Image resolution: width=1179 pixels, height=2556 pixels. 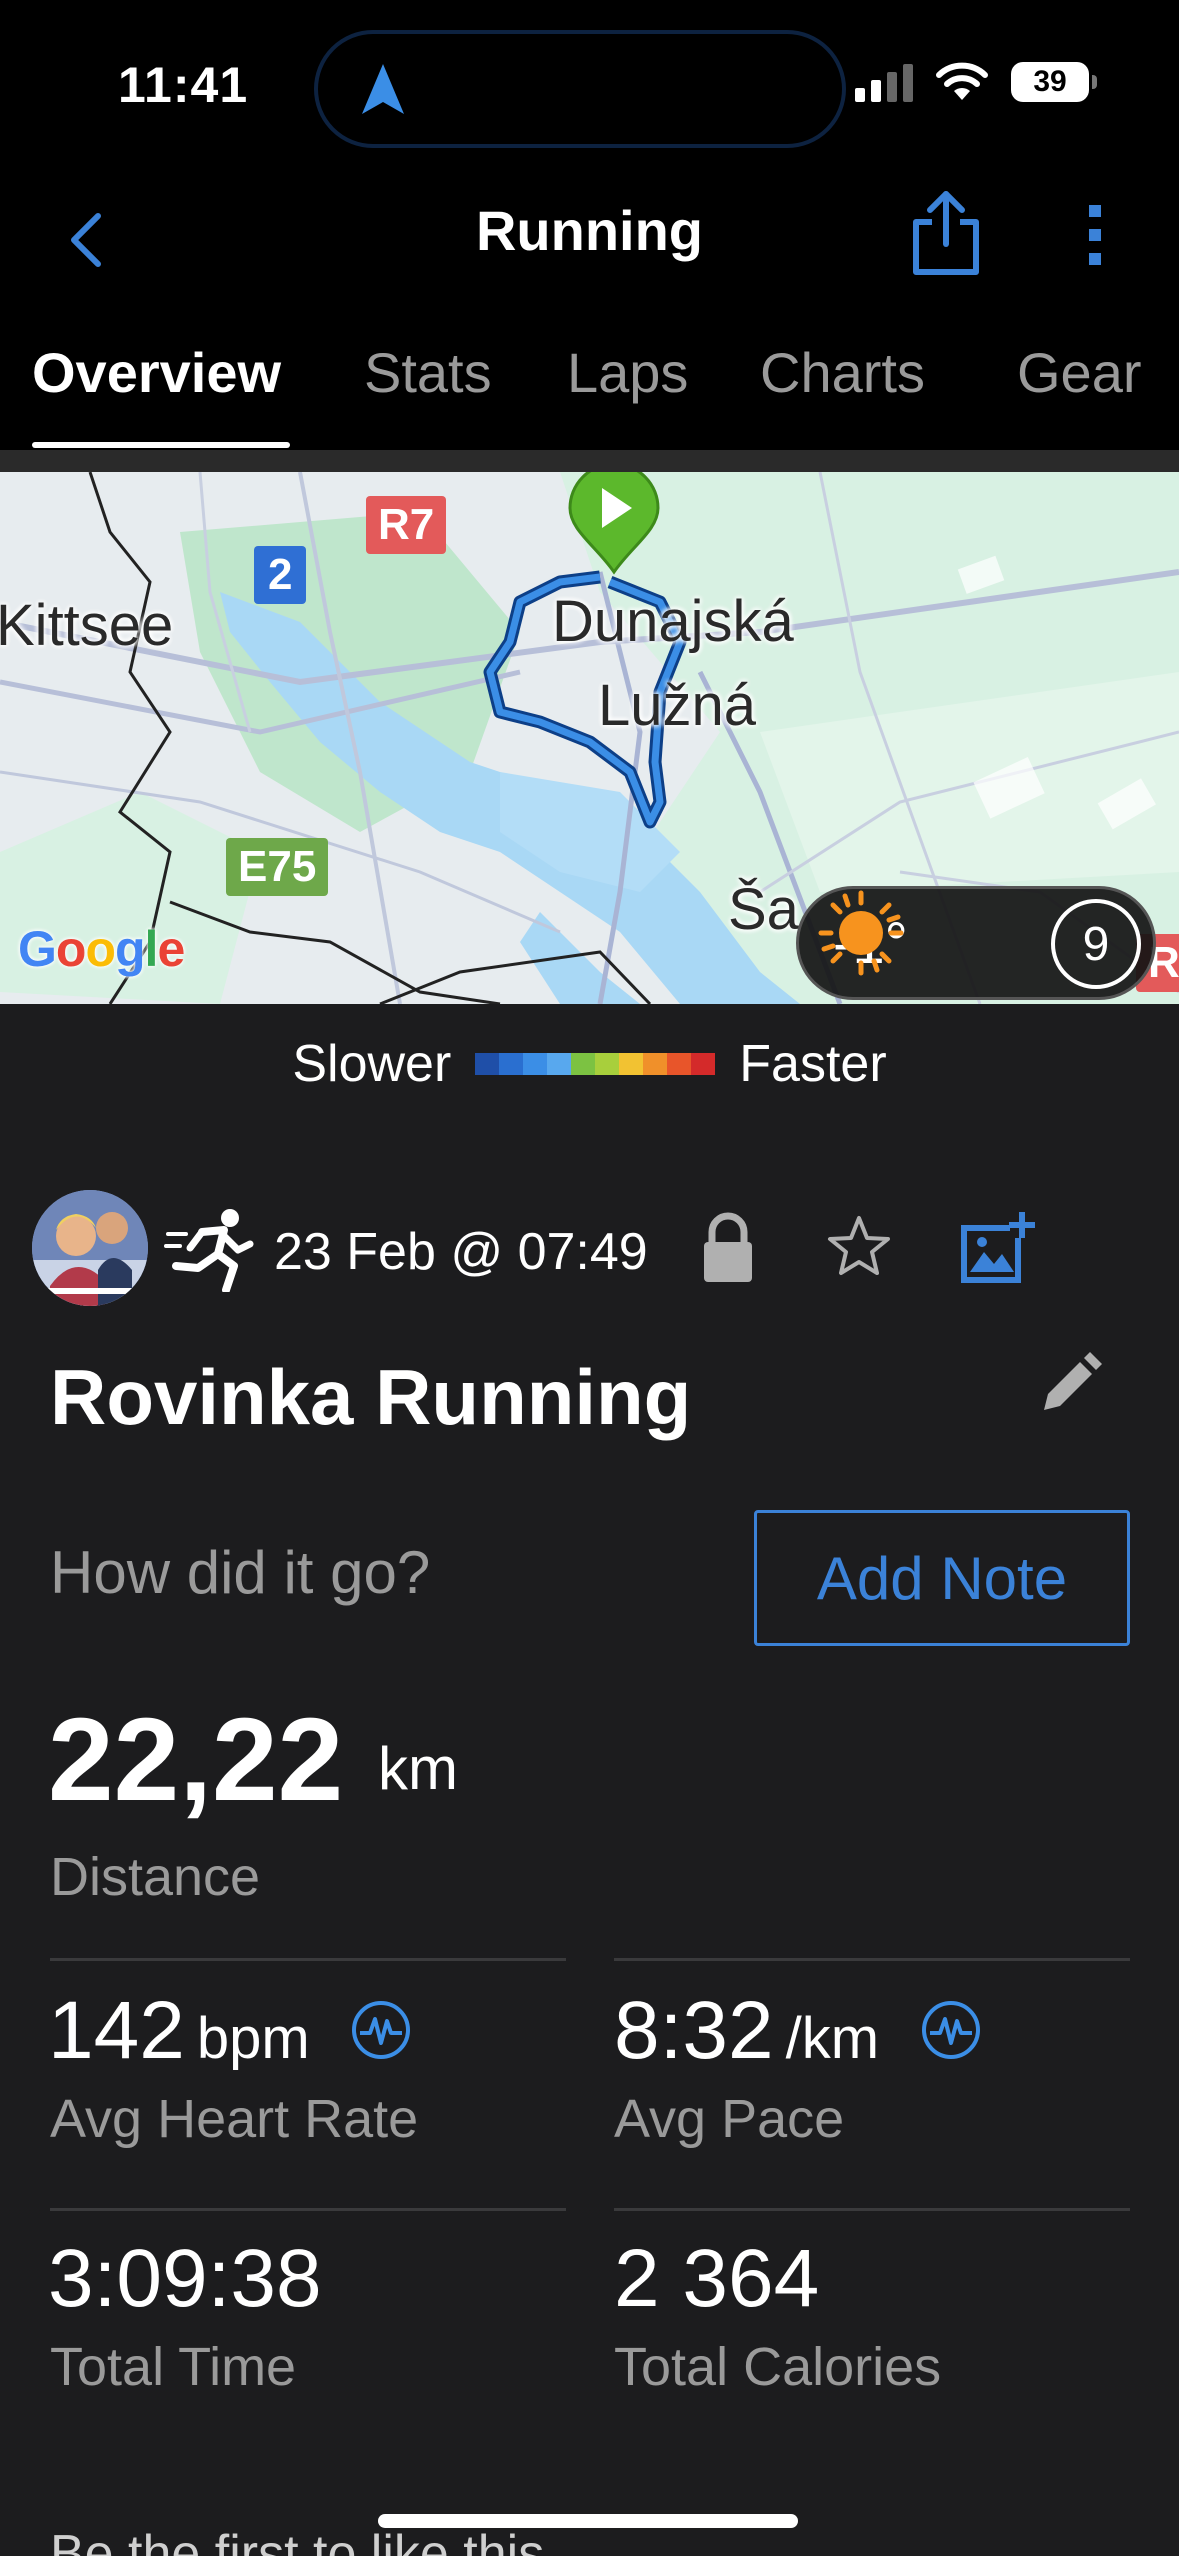 I want to click on more-button, so click(x=1095, y=235).